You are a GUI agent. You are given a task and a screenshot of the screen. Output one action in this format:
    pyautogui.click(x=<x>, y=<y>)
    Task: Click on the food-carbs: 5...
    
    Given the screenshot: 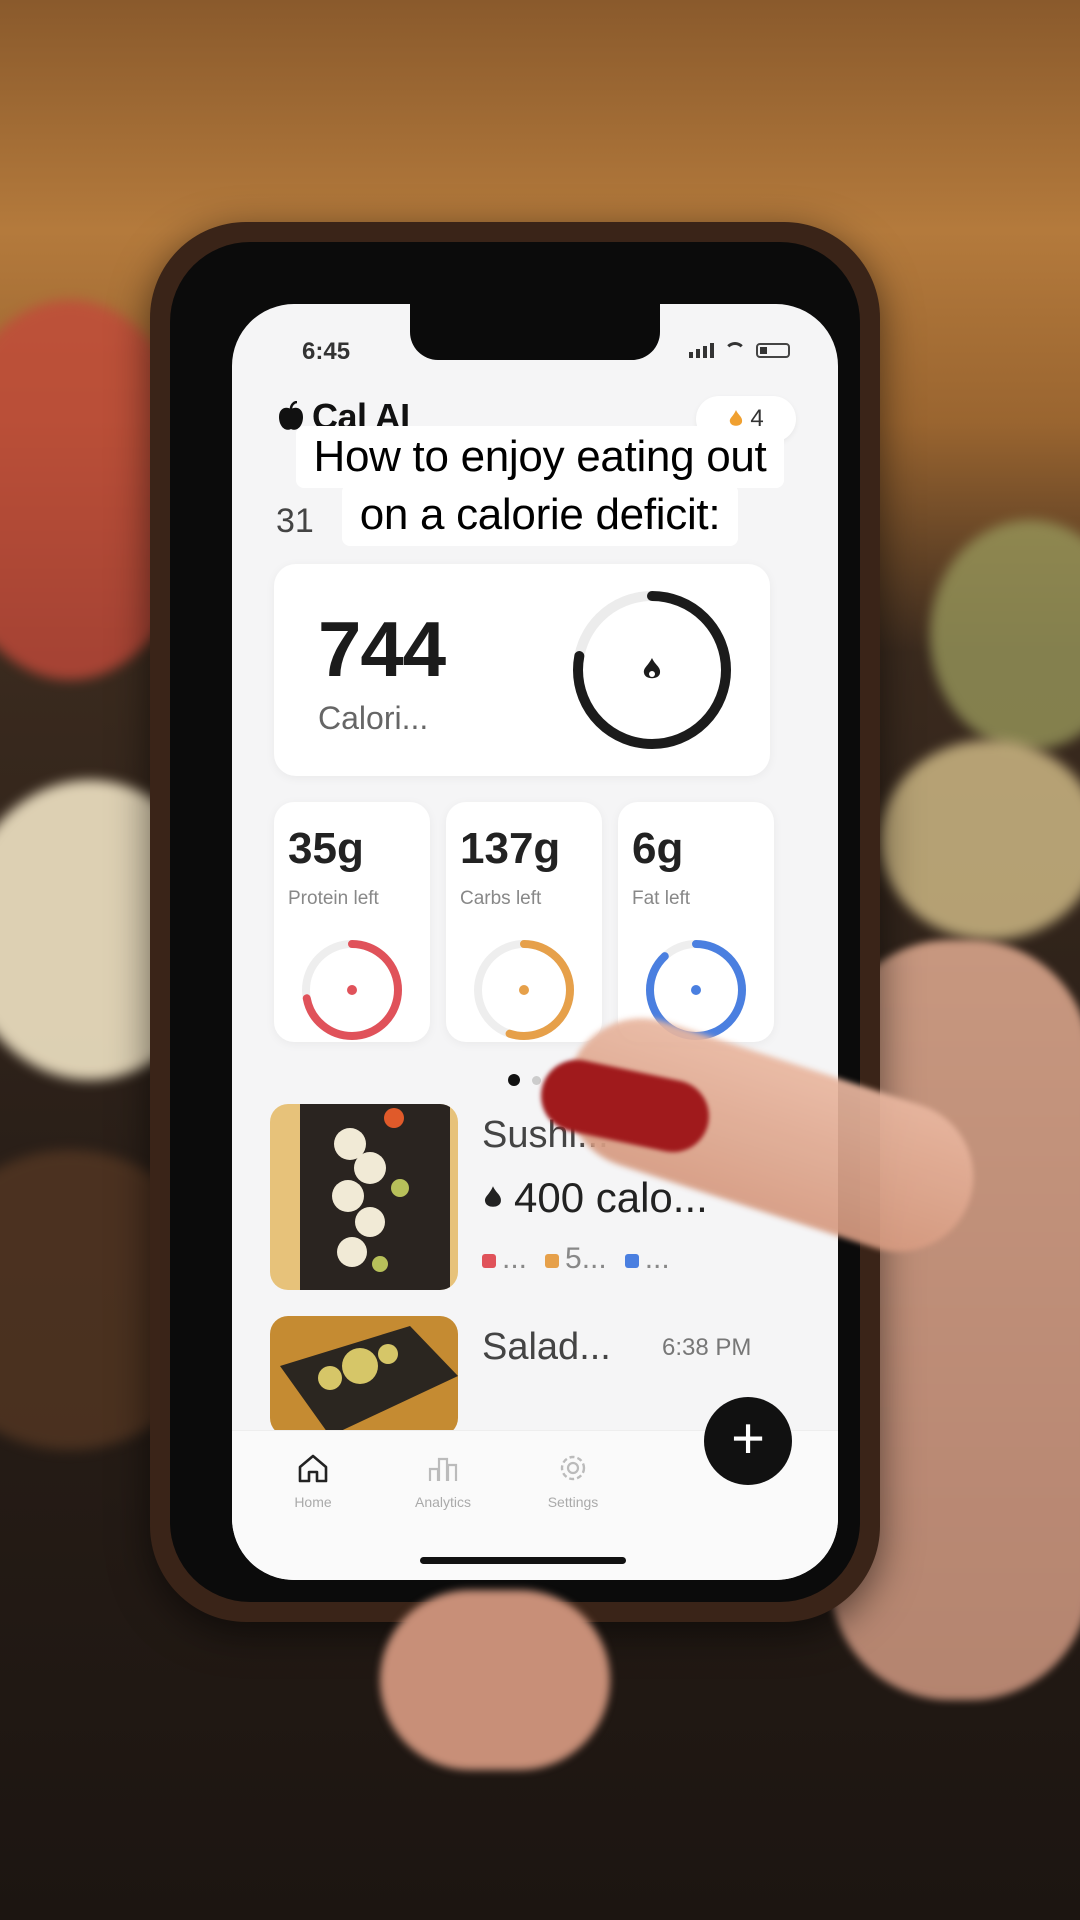 What is the action you would take?
    pyautogui.click(x=576, y=1259)
    